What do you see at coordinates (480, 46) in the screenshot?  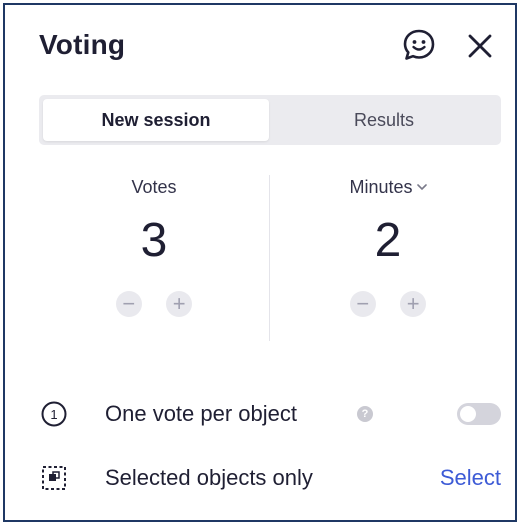 I see `close-icon` at bounding box center [480, 46].